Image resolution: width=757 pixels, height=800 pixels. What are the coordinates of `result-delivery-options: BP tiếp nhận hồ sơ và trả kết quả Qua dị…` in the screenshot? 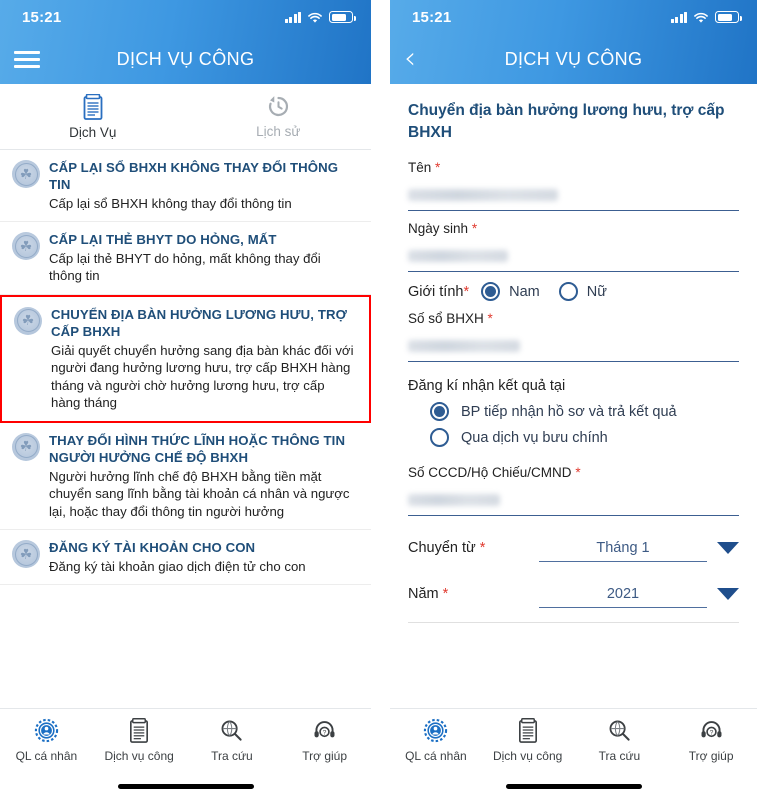 It's located at (573, 424).